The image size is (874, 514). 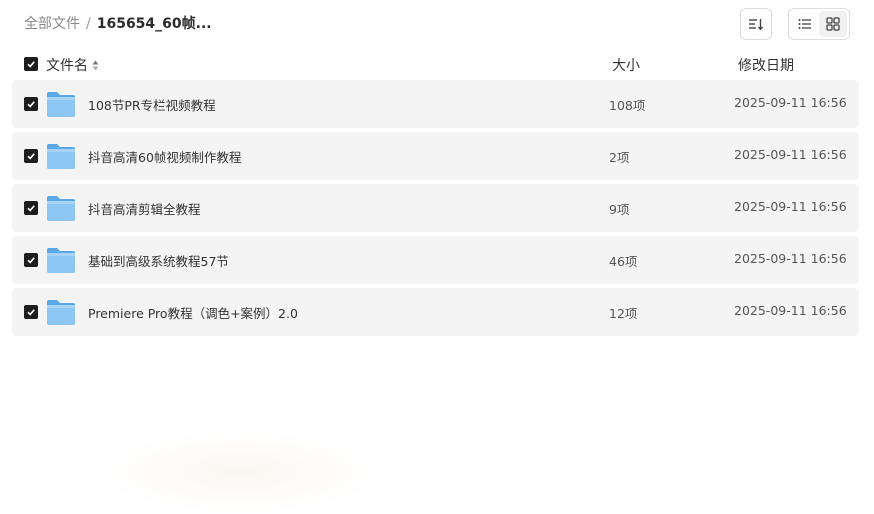 I want to click on date-column-header: 修改日期, so click(x=766, y=65).